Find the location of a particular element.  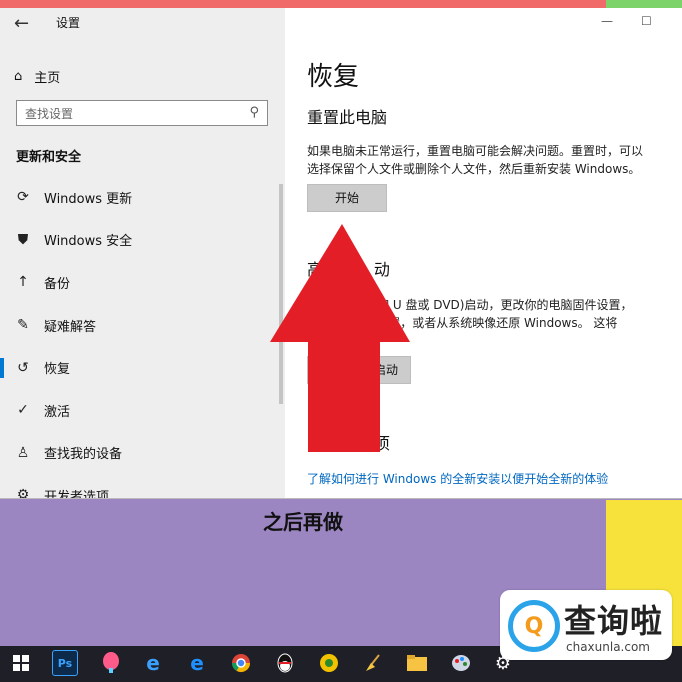

search-icon: ⚲ is located at coordinates (254, 112).